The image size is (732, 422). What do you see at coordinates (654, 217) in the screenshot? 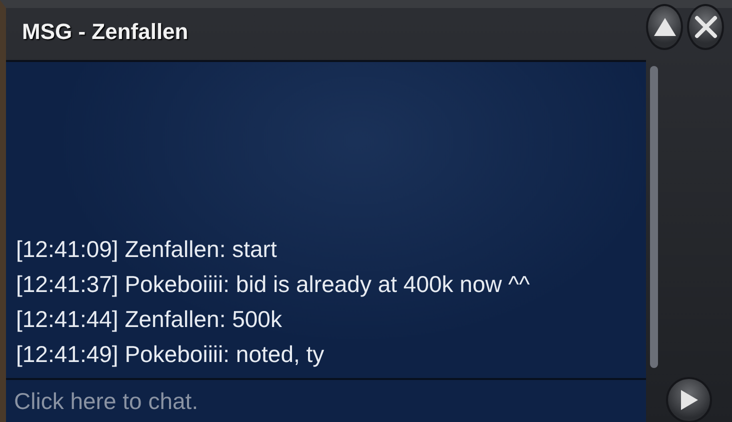
I see `scrollbar-thumb` at bounding box center [654, 217].